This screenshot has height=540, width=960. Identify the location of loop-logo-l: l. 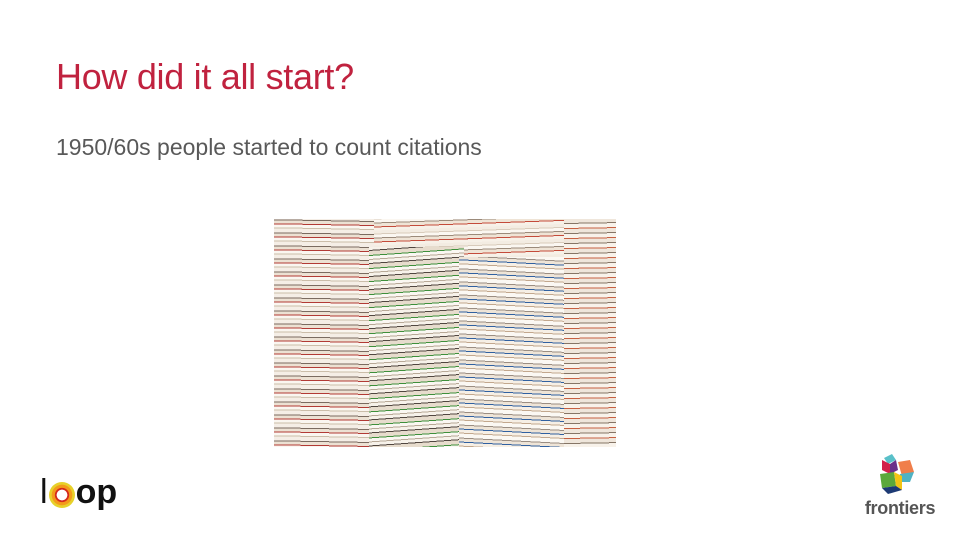
(44, 491).